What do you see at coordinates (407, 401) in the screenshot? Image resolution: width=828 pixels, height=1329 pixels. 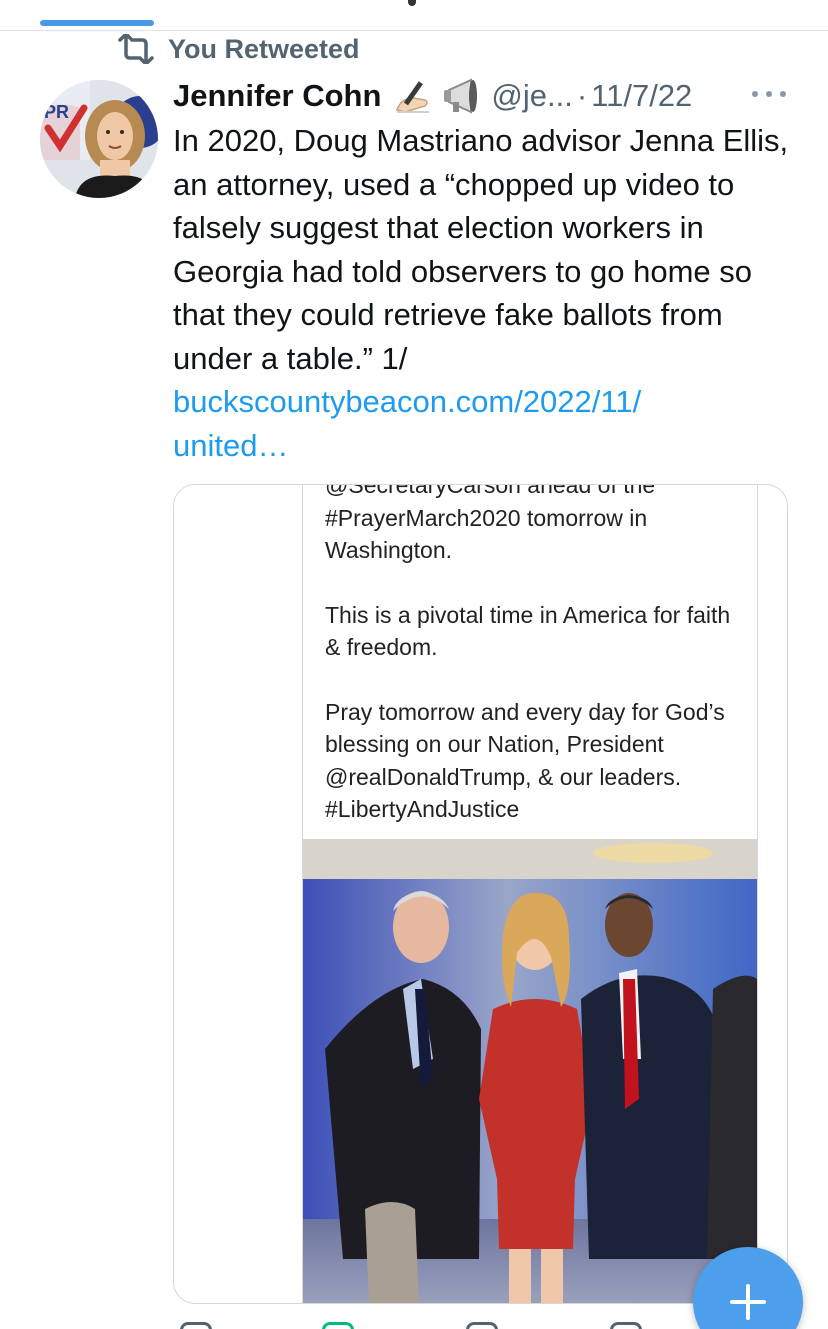 I see `tweet-link-line-1: buckscountybeacon.com/2022/11/` at bounding box center [407, 401].